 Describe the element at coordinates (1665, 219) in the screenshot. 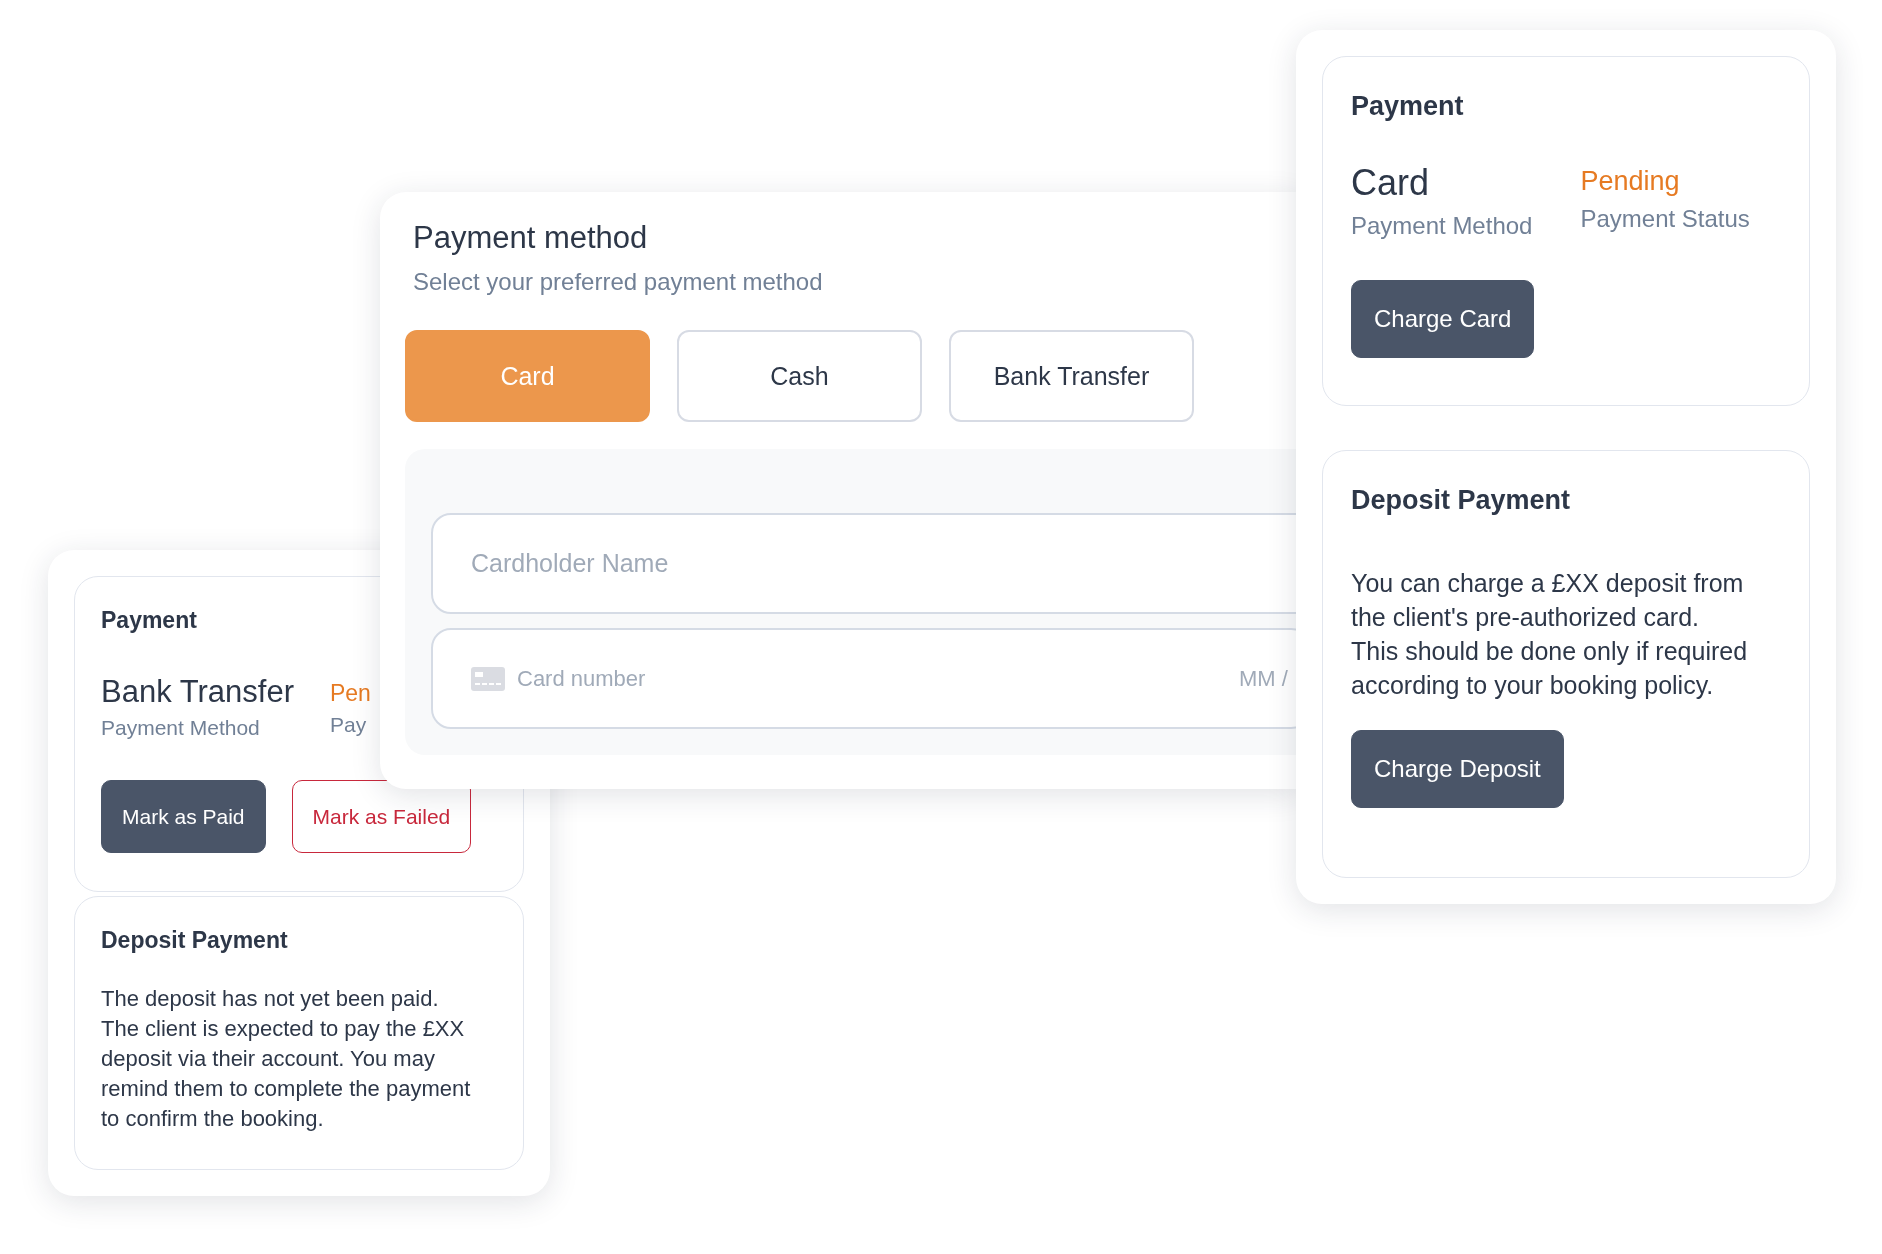

I see `payment-status-label: Payment Status` at that location.